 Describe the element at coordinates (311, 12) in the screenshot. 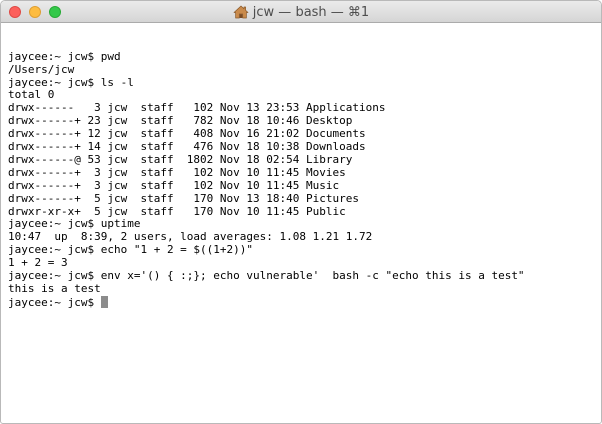

I see `window-title: jcw — bash — ⌘1` at that location.